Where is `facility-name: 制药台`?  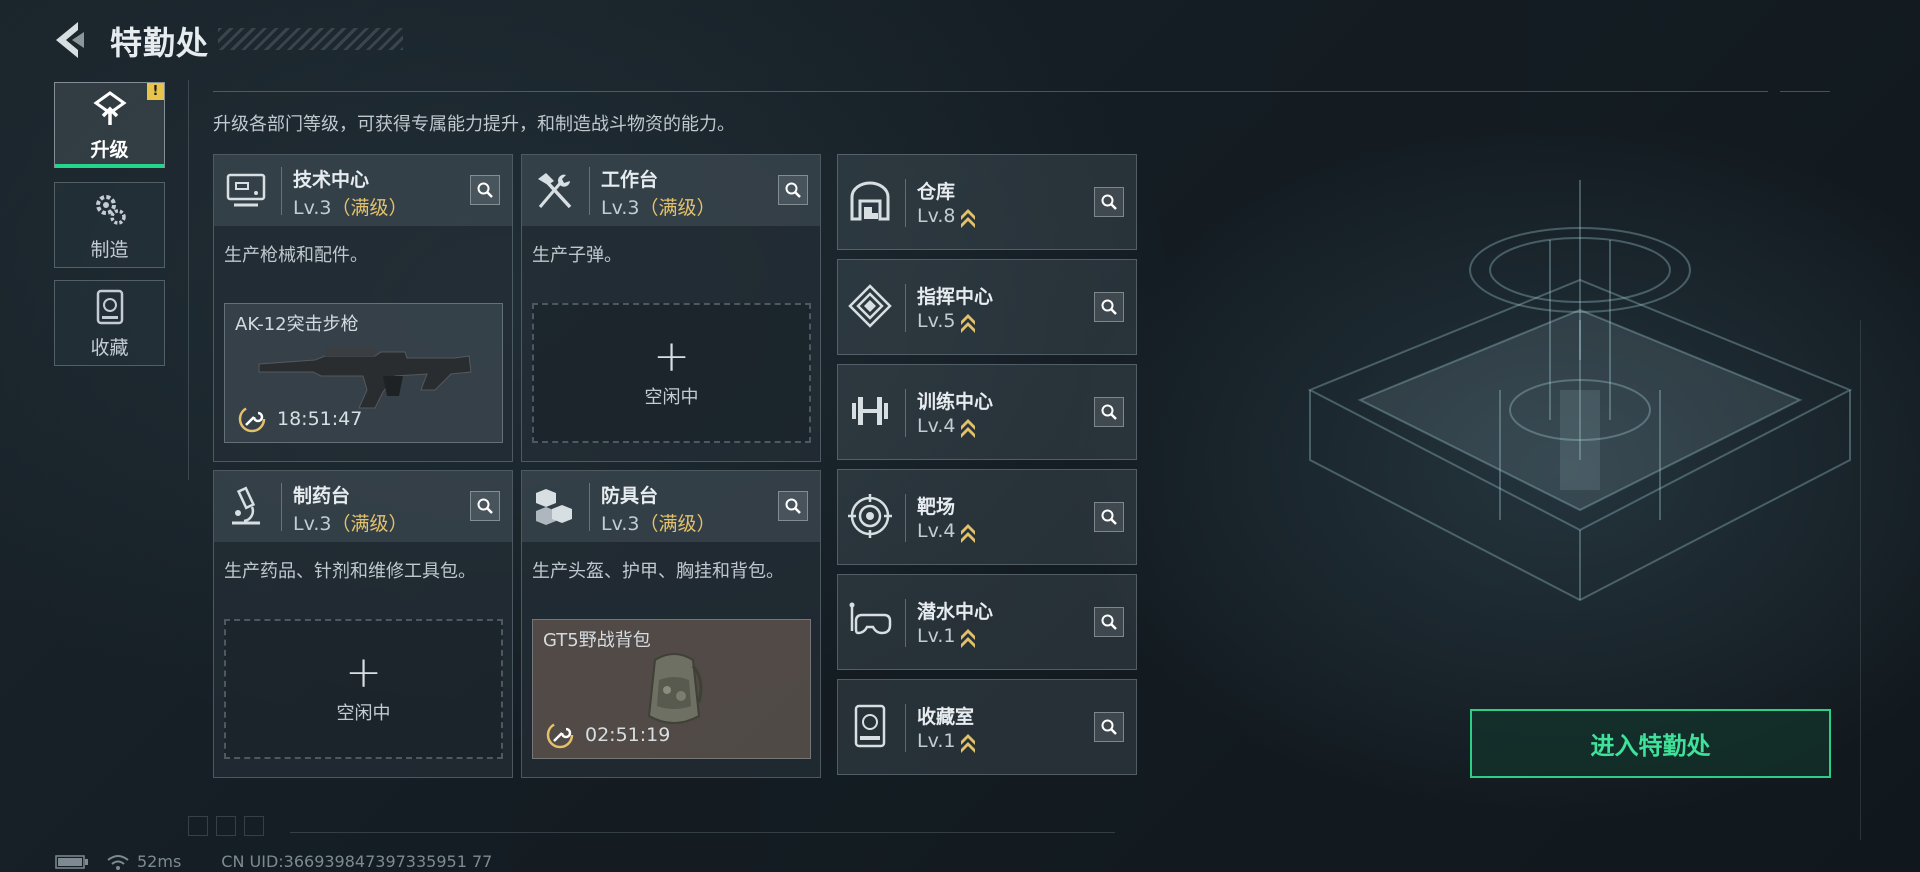 facility-name: 制药台 is located at coordinates (322, 496).